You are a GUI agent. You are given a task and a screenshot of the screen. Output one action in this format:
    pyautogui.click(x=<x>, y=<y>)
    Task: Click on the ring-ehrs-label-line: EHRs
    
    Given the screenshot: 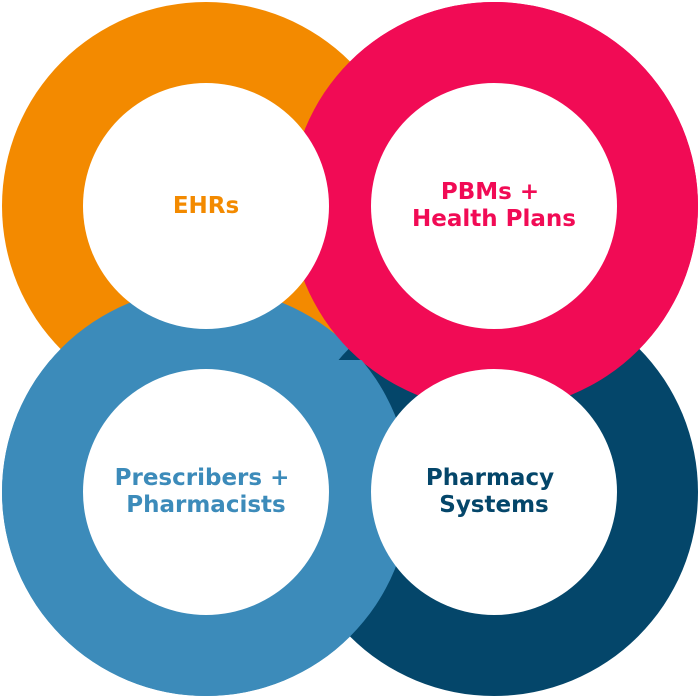 What is the action you would take?
    pyautogui.click(x=206, y=206)
    